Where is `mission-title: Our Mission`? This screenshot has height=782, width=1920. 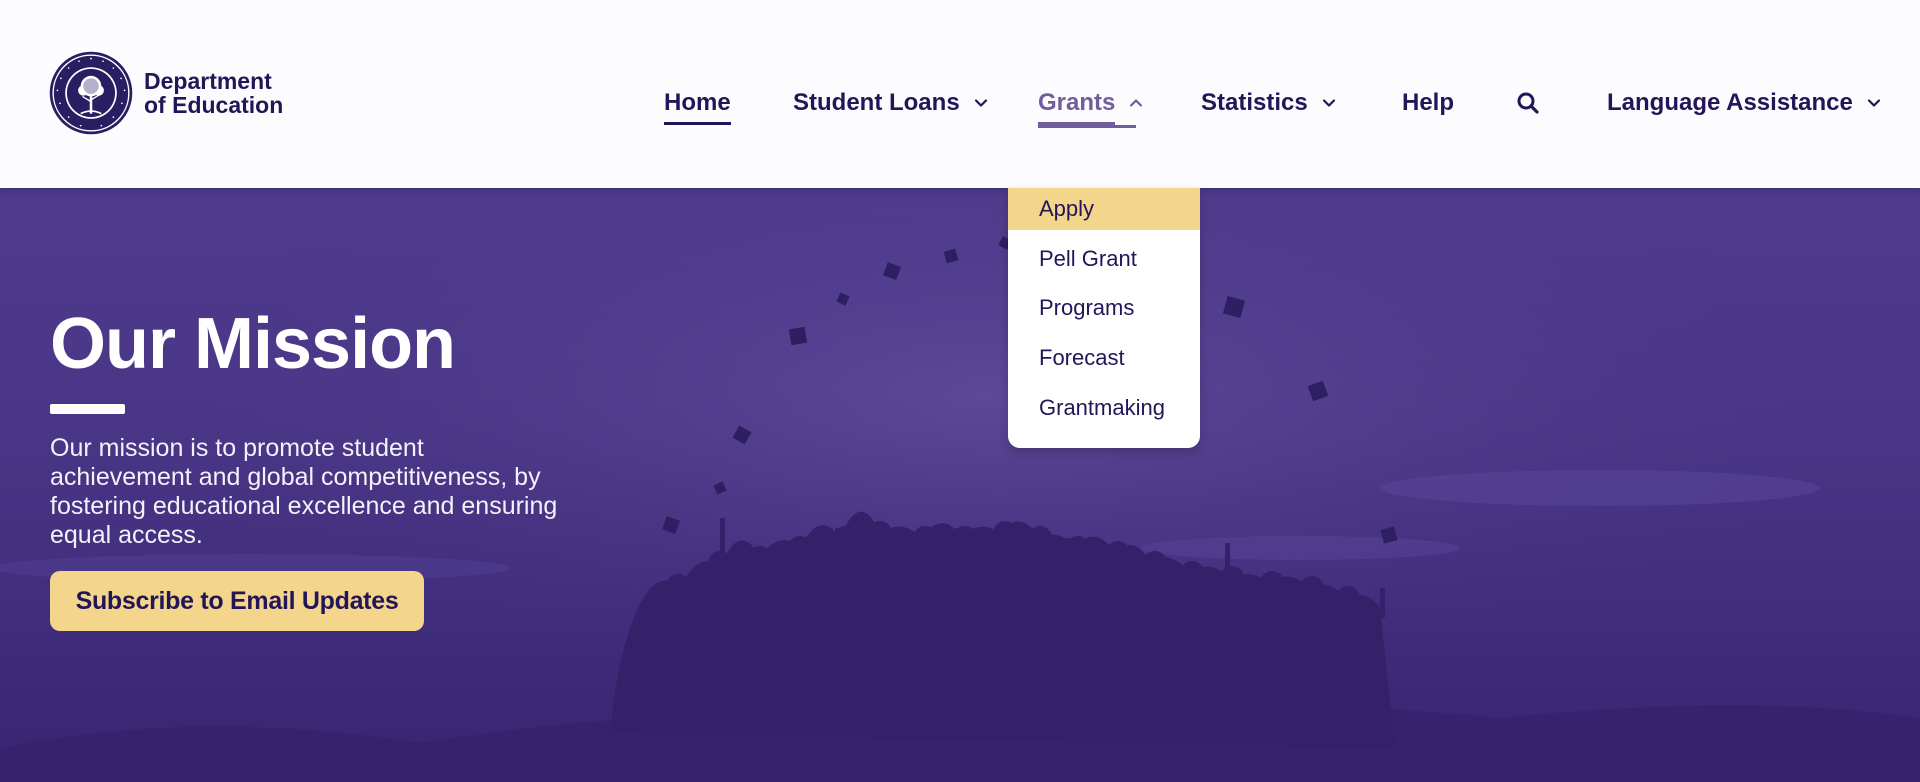 mission-title: Our Mission is located at coordinates (253, 344).